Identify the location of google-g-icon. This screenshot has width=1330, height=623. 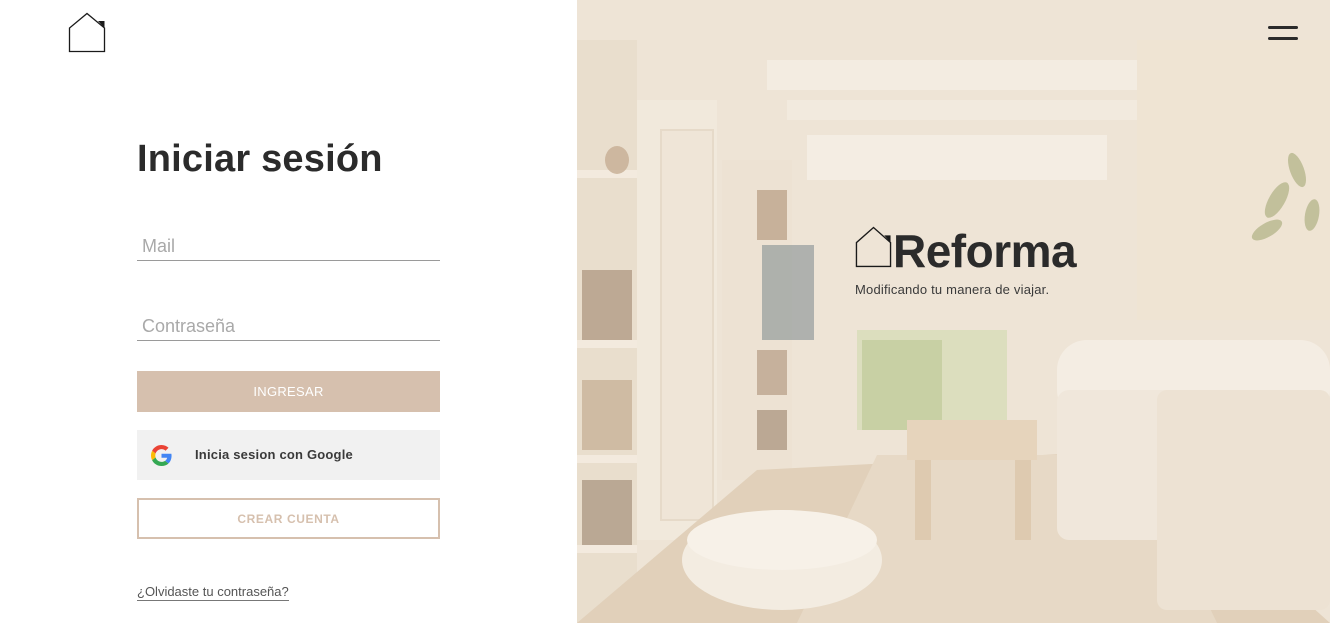
(161, 455).